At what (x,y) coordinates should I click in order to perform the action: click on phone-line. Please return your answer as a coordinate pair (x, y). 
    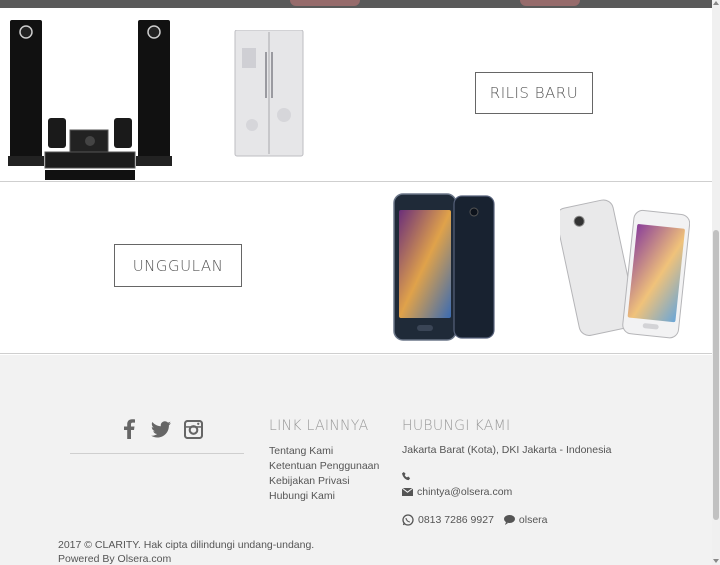
    Looking at the image, I should click on (507, 476).